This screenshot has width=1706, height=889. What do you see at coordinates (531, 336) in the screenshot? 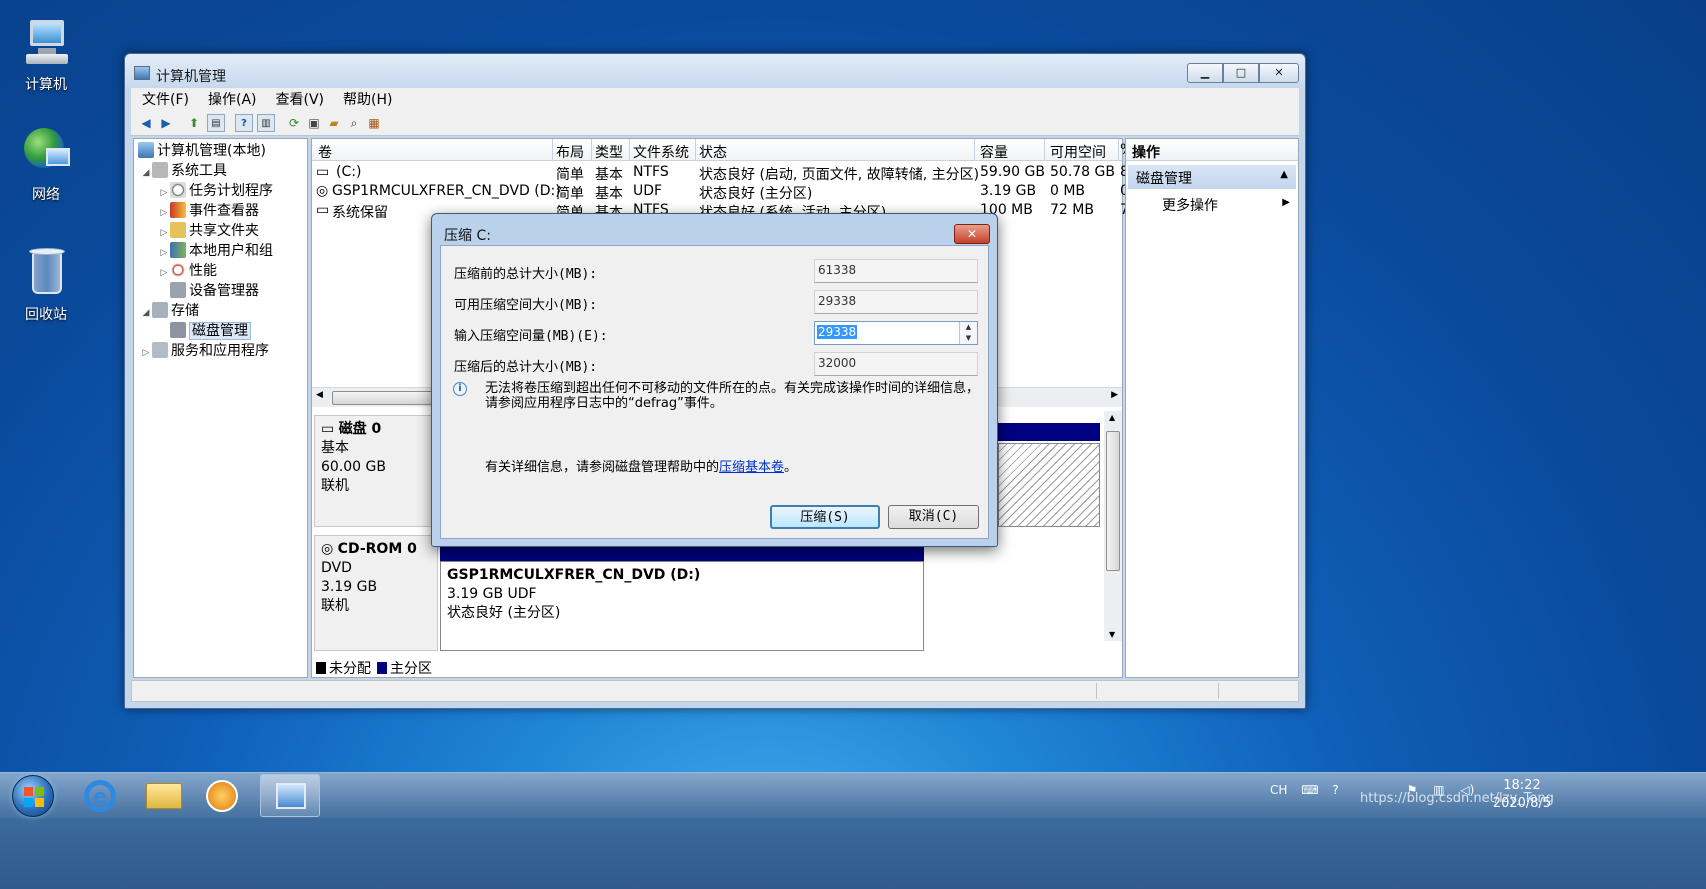
I see `shrink-amount-label: 输入压缩空间量(MB)(E):` at bounding box center [531, 336].